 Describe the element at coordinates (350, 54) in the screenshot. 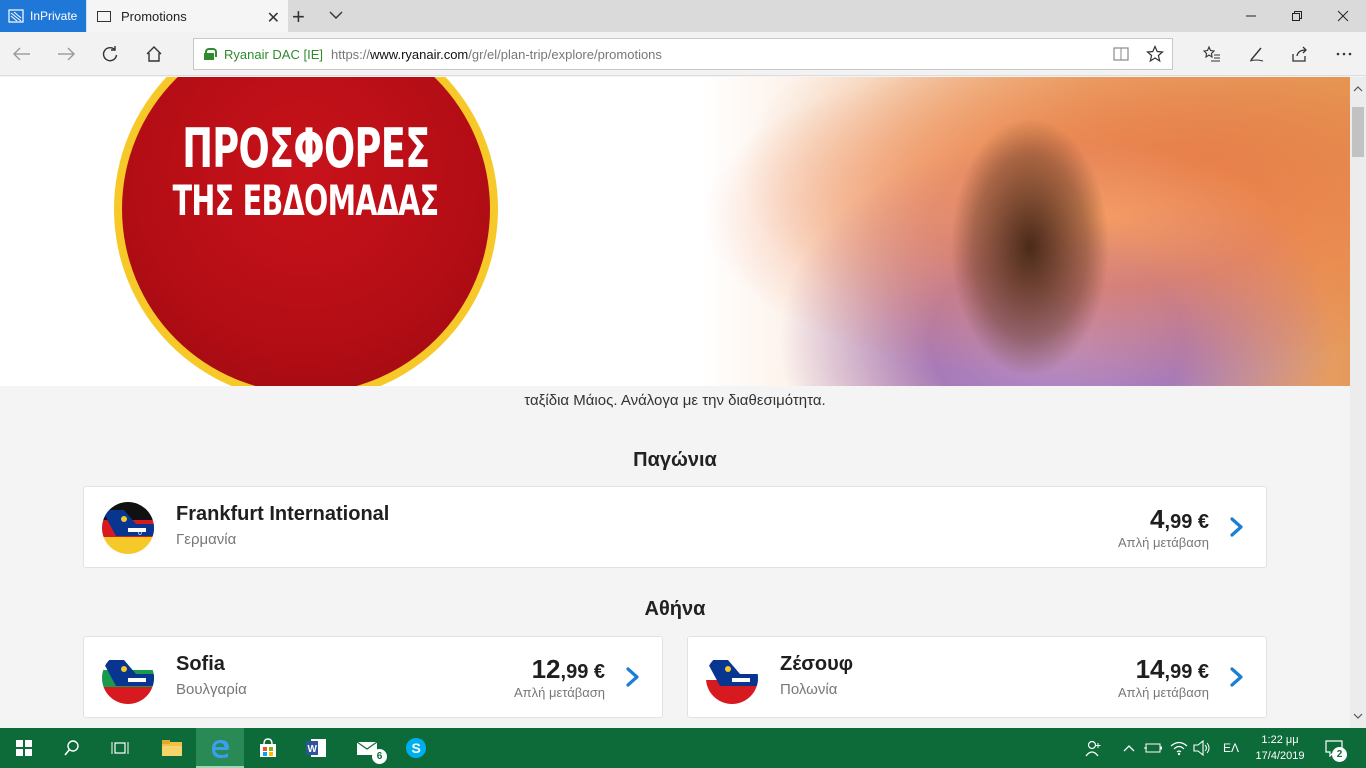

I see `url-protocol: https://` at that location.